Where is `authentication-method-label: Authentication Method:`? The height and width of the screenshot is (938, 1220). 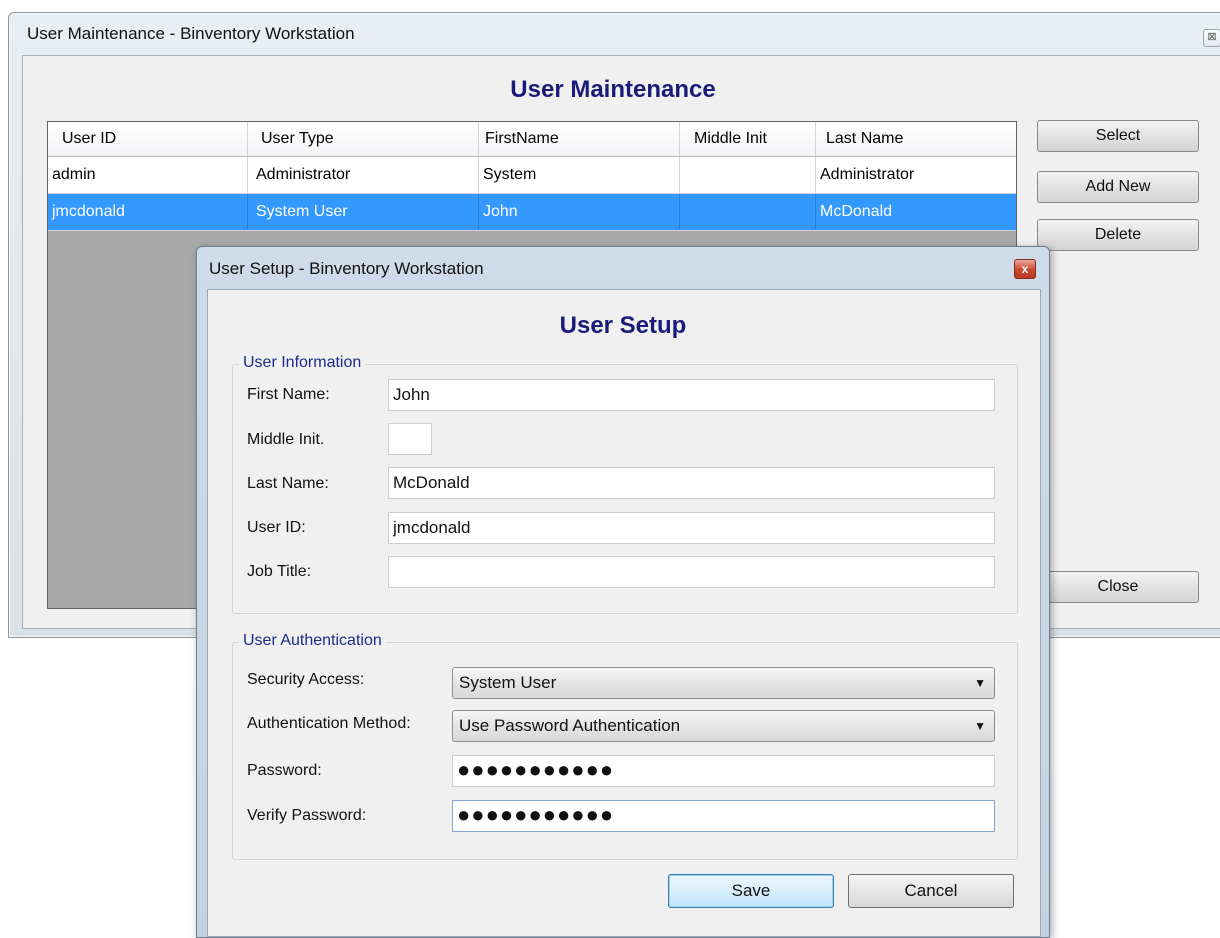
authentication-method-label: Authentication Method: is located at coordinates (329, 723).